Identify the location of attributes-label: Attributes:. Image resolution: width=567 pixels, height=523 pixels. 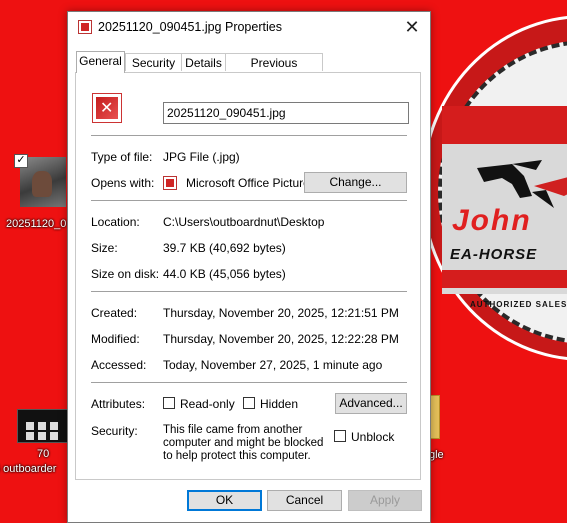
(118, 404).